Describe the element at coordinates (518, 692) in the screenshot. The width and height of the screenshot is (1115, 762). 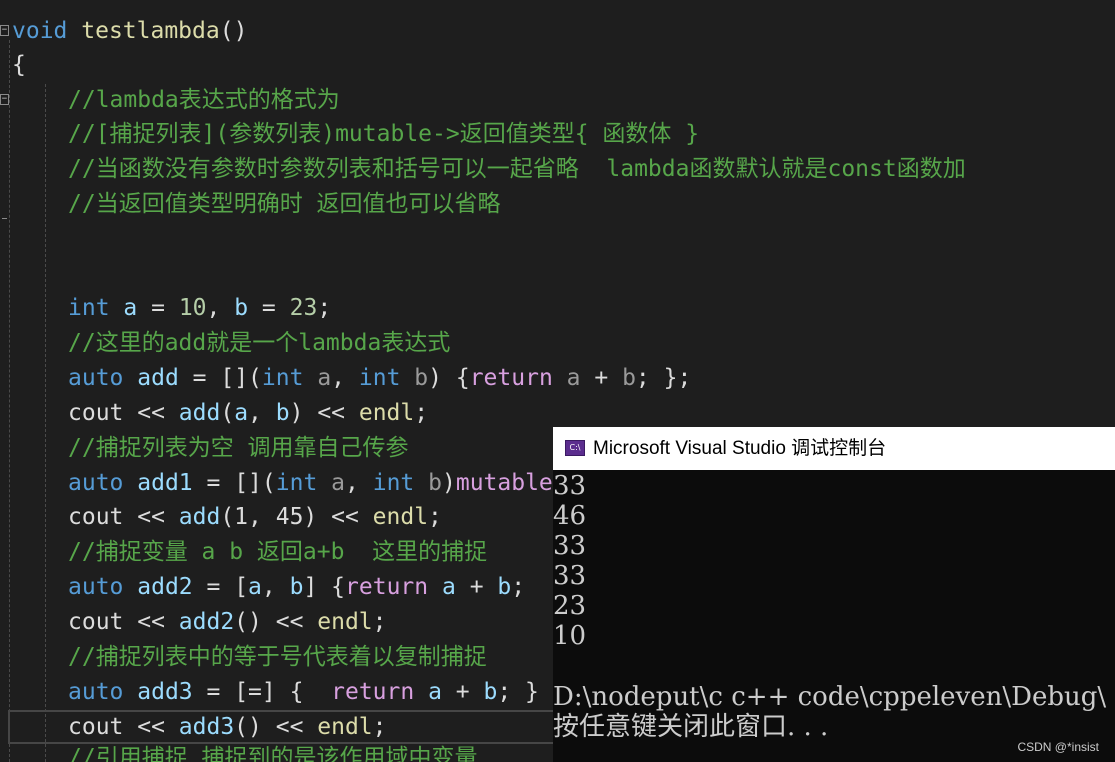
I see `statement-end: ; }` at that location.